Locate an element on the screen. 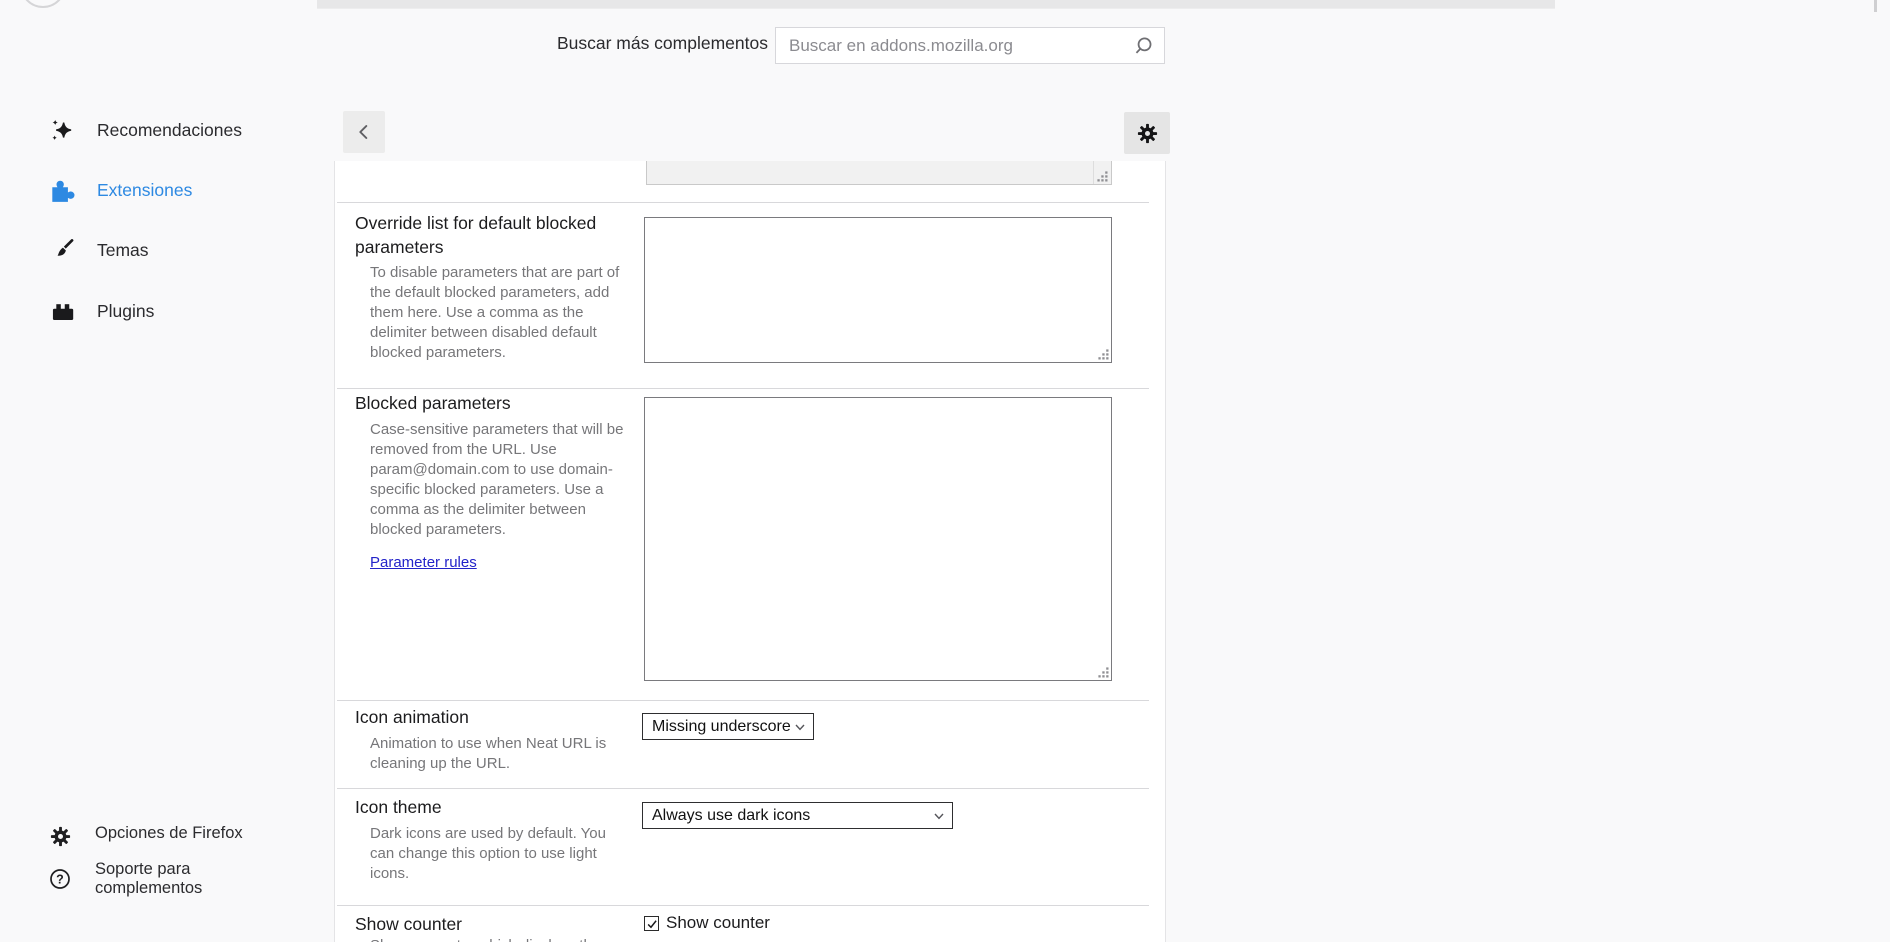 Image resolution: width=1890 pixels, height=942 pixels. show-counter-description: Show a counter which displays the is located at coordinates (505, 939).